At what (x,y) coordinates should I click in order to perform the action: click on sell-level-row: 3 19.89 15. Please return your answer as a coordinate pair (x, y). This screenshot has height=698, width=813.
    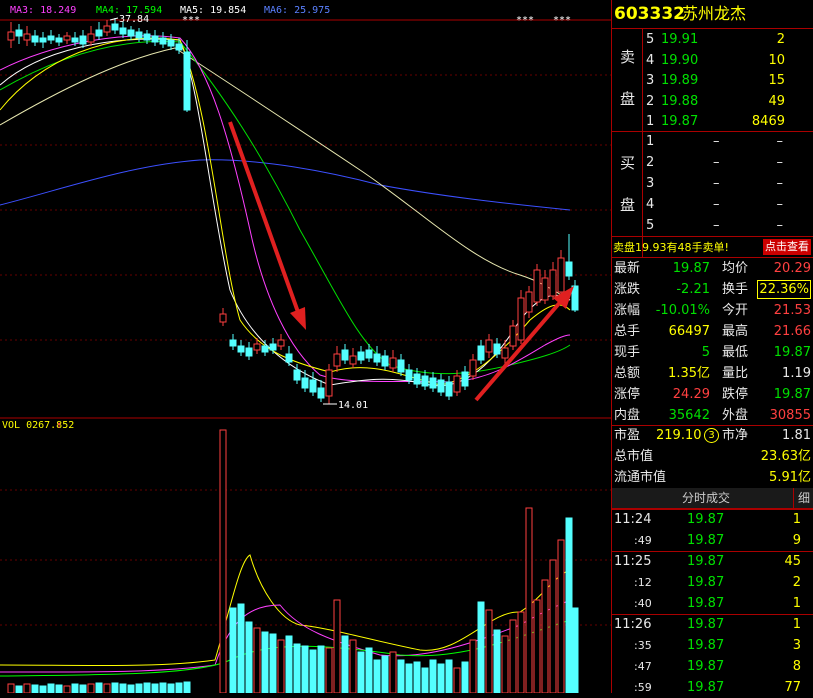
    Looking at the image, I should click on (728, 80).